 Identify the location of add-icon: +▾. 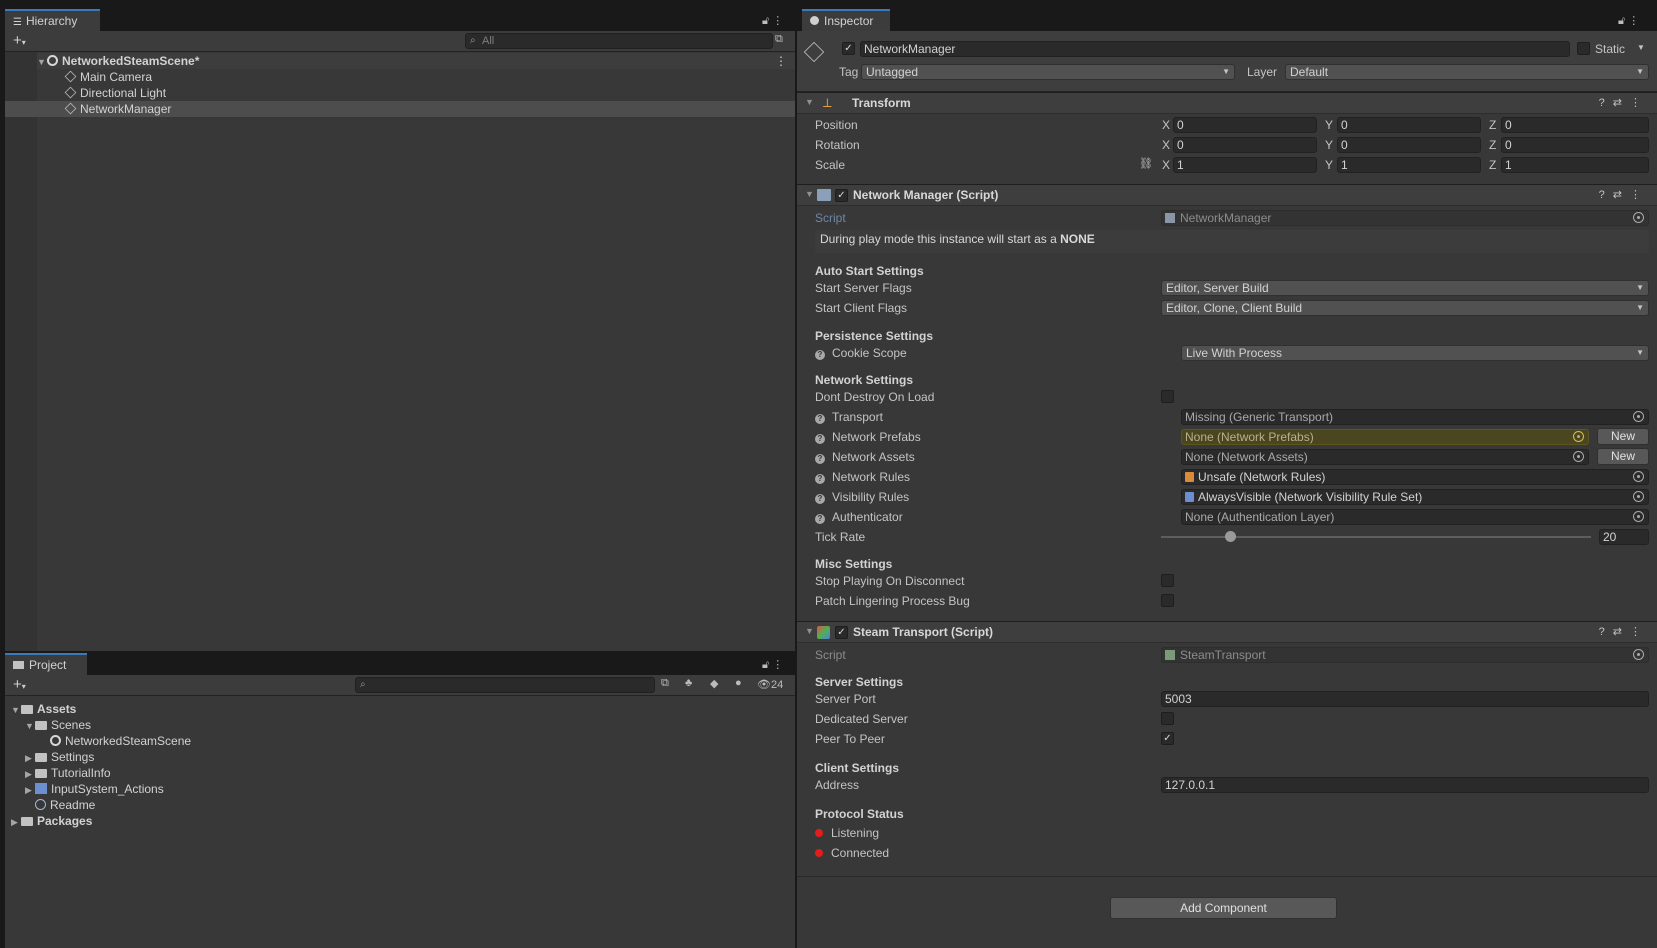
(19, 684).